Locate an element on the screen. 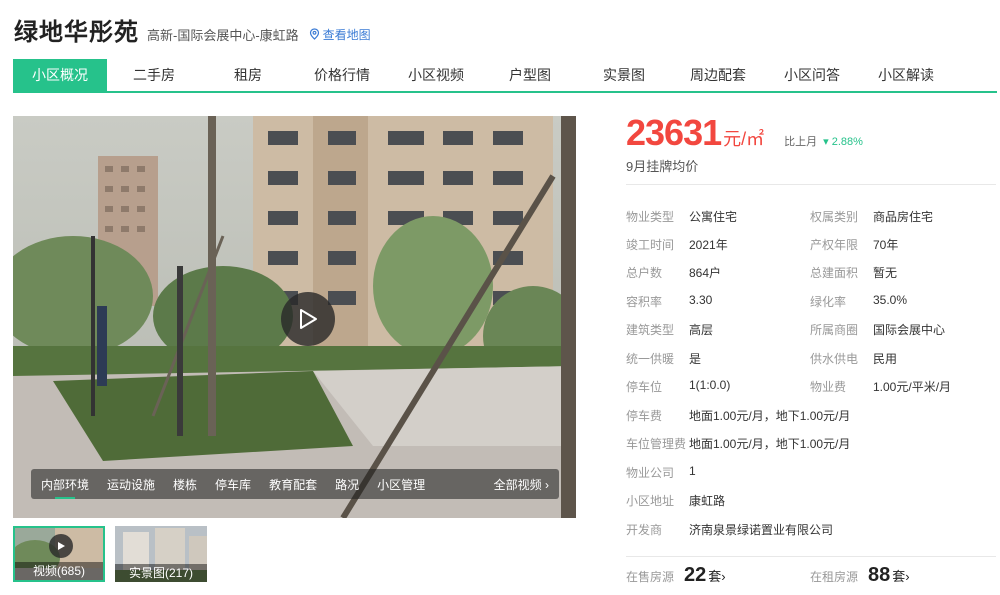 The image size is (1000, 595). detail-heating: 统一供暖 是 is located at coordinates (663, 358).